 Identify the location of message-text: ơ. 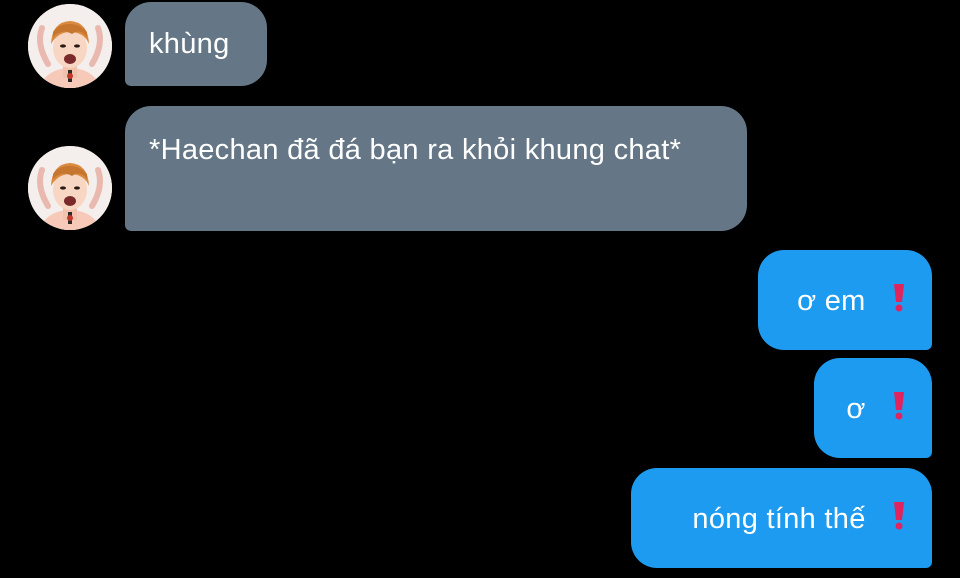
(856, 409).